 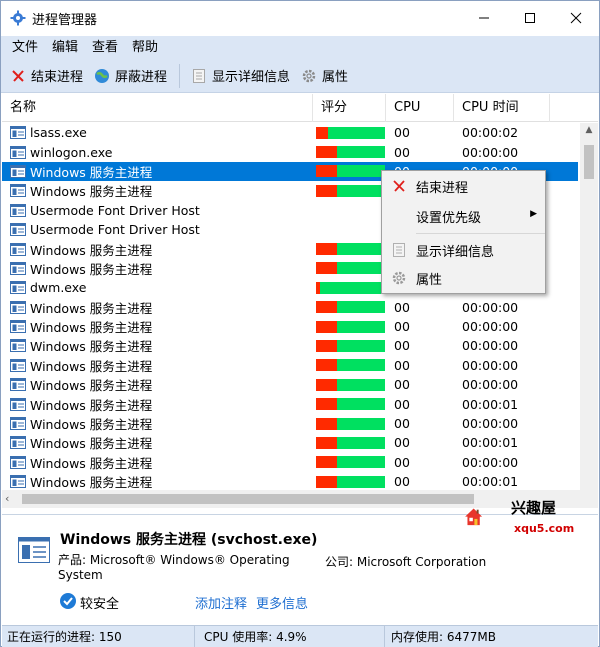 I want to click on more-info-link: 更多信息, so click(x=282, y=602).